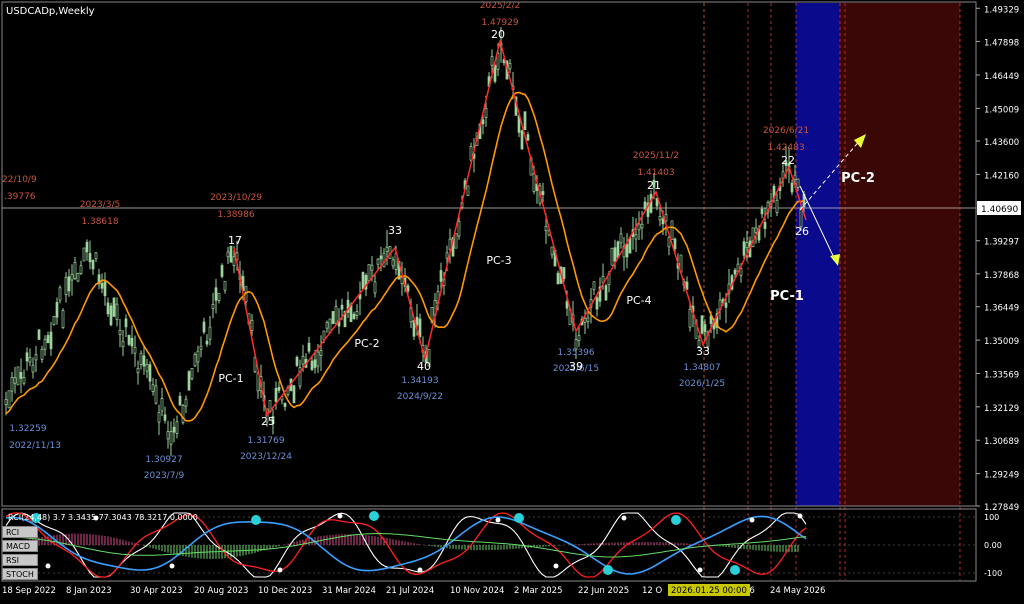 The image size is (1024, 604). What do you see at coordinates (20, 560) in the screenshot?
I see `indicator-button-rsi: RSI` at bounding box center [20, 560].